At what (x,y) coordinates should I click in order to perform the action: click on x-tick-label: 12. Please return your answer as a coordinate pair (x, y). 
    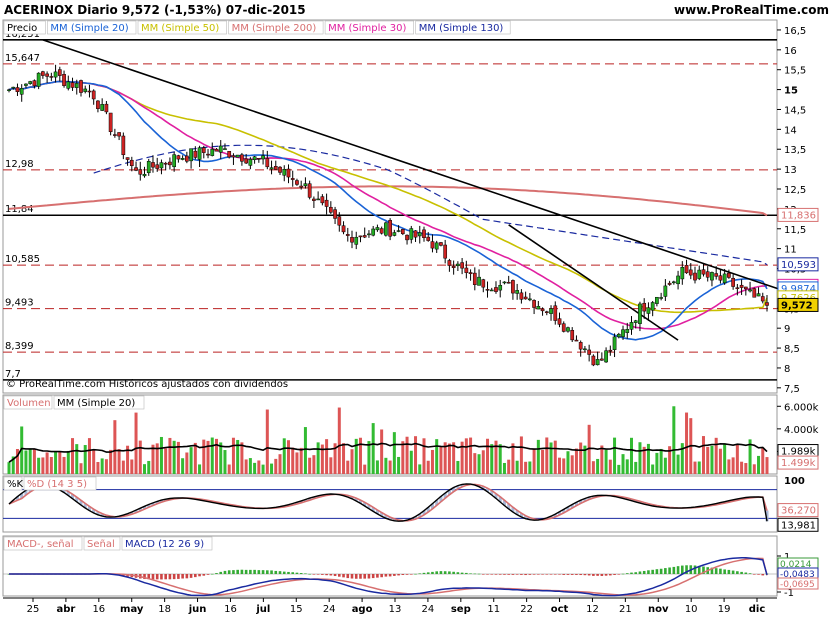
    Looking at the image, I should click on (592, 609).